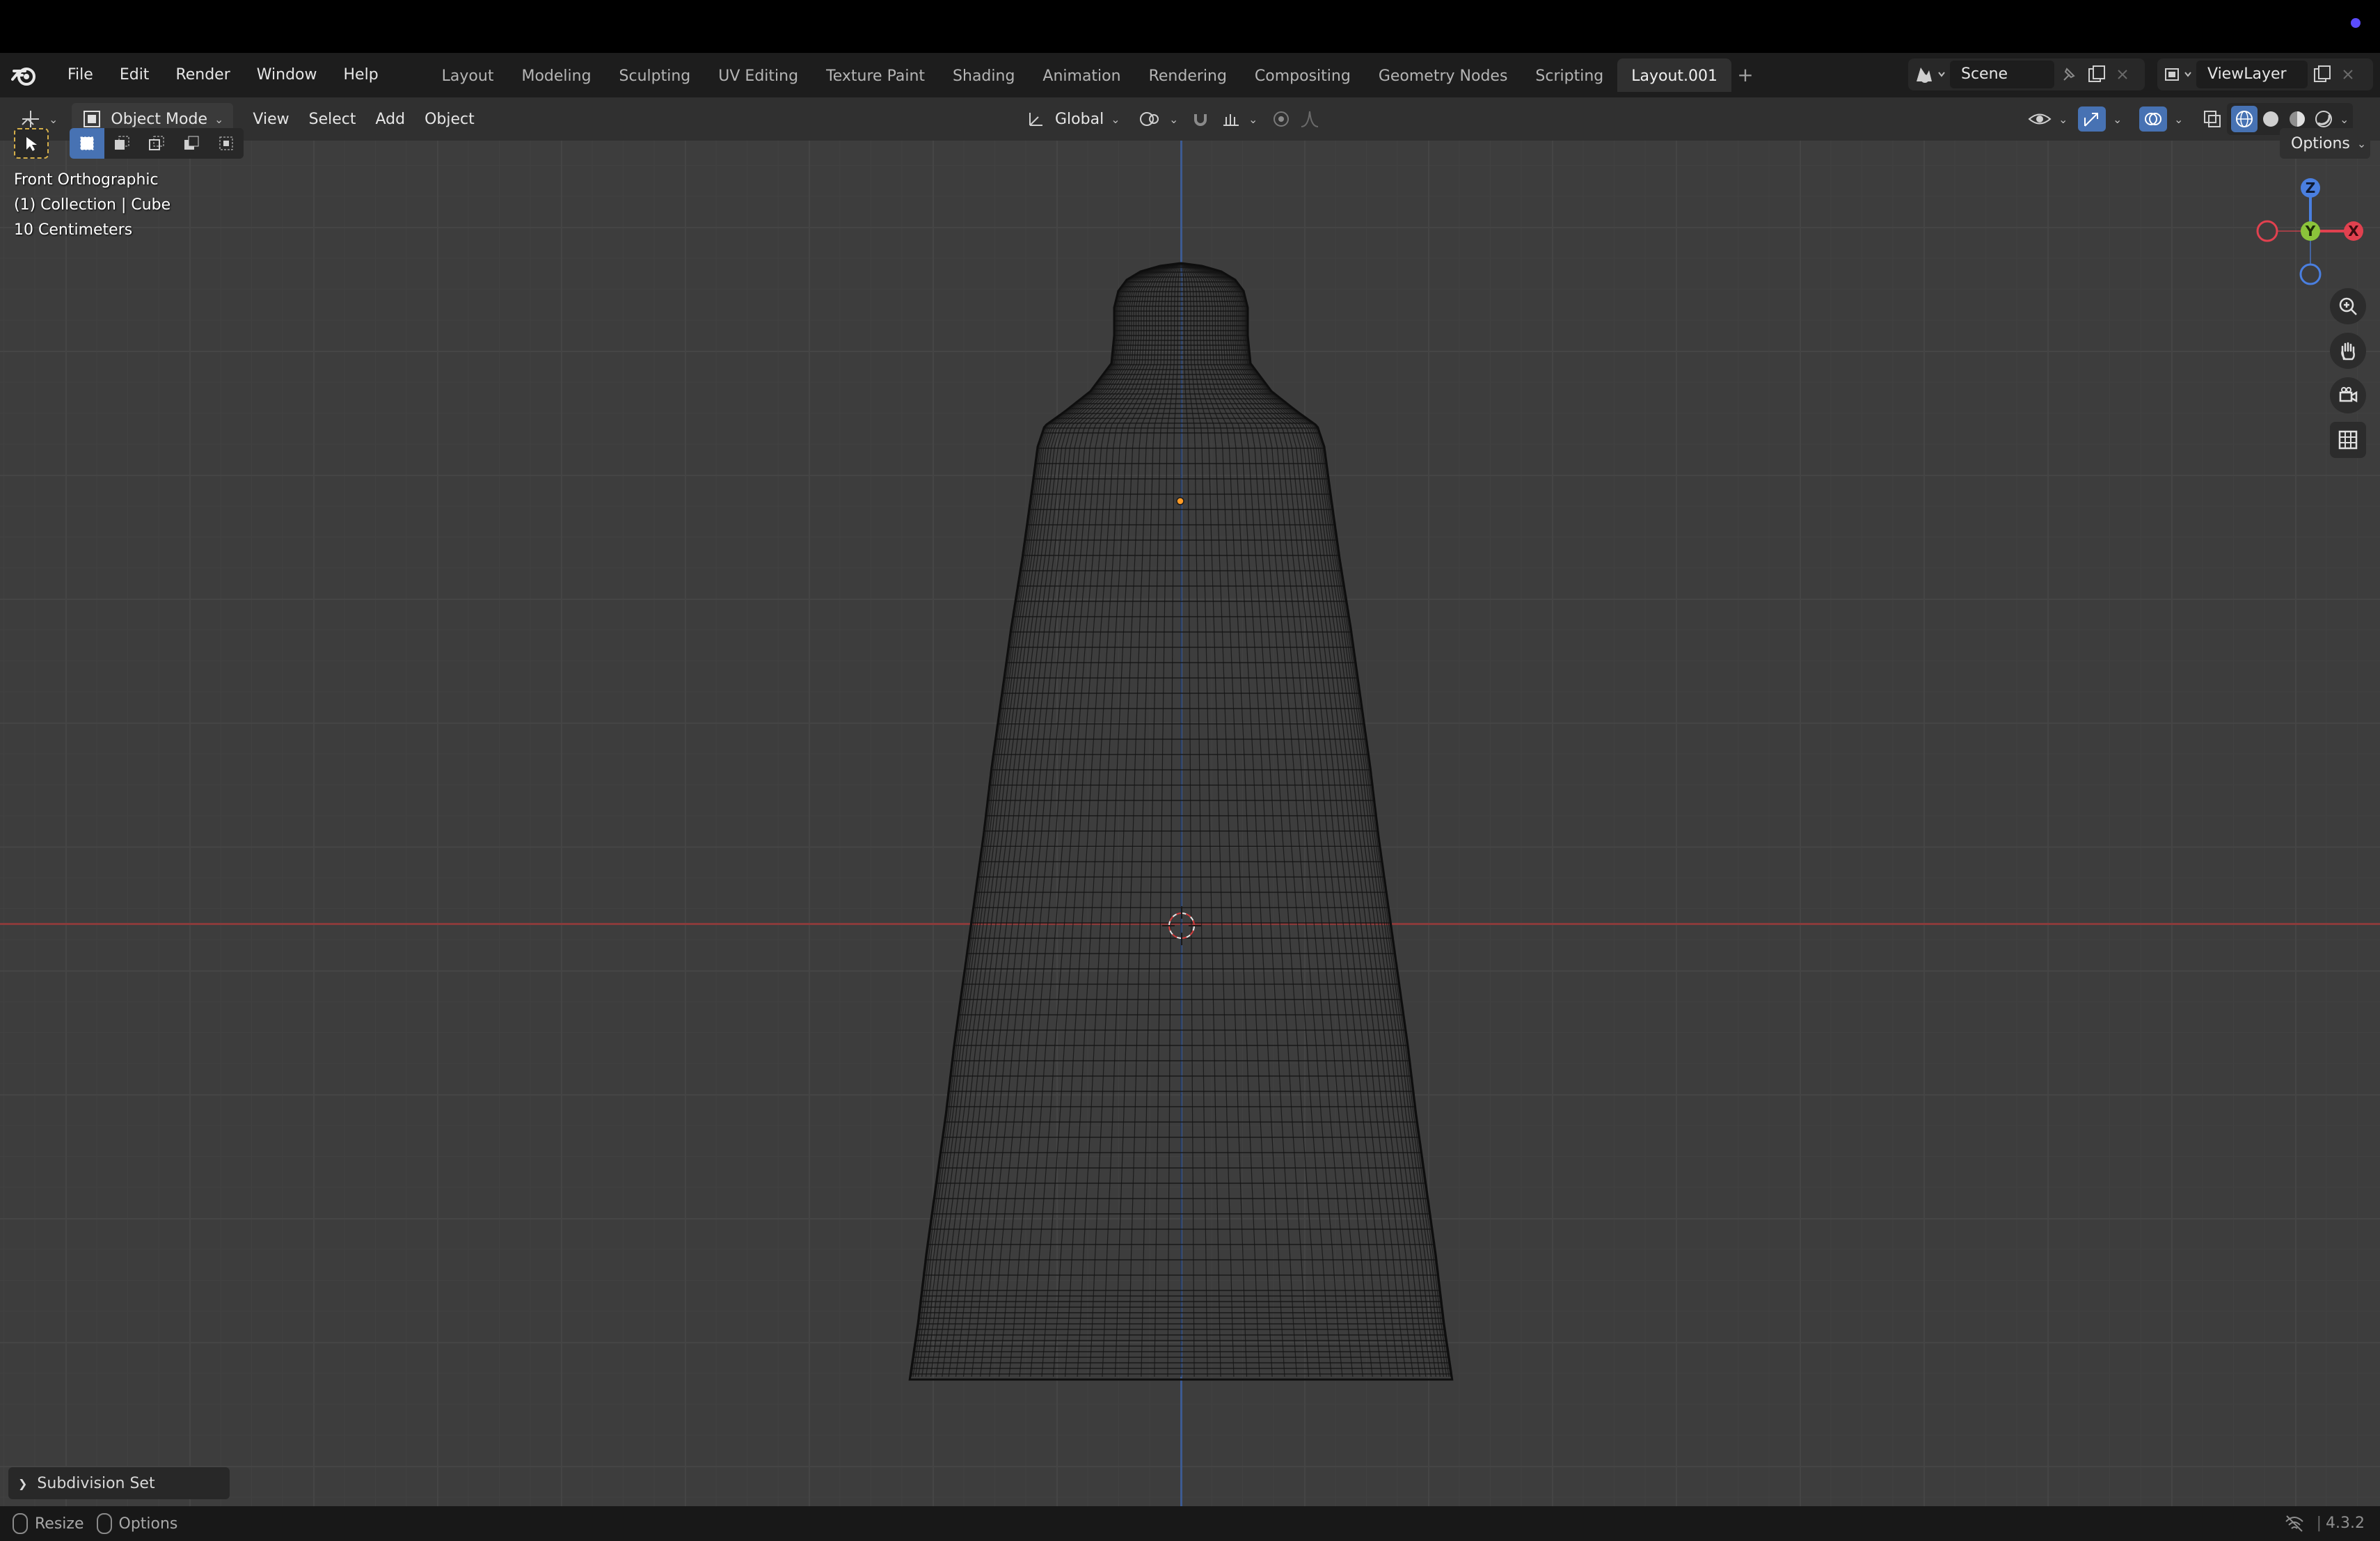  I want to click on navigation-buttons, so click(2348, 373).